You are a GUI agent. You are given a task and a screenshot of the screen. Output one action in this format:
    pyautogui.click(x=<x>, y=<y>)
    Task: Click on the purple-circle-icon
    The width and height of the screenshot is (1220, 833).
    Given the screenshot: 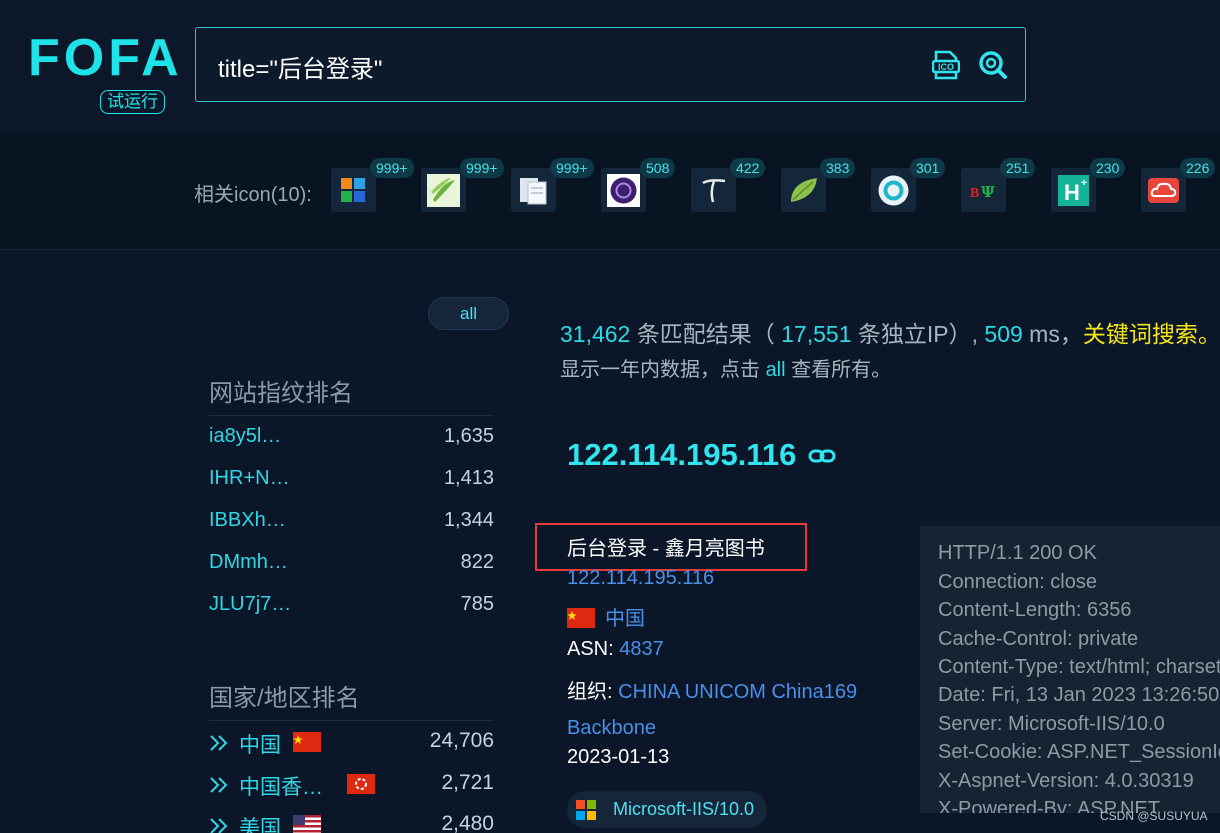 What is the action you would take?
    pyautogui.click(x=623, y=190)
    